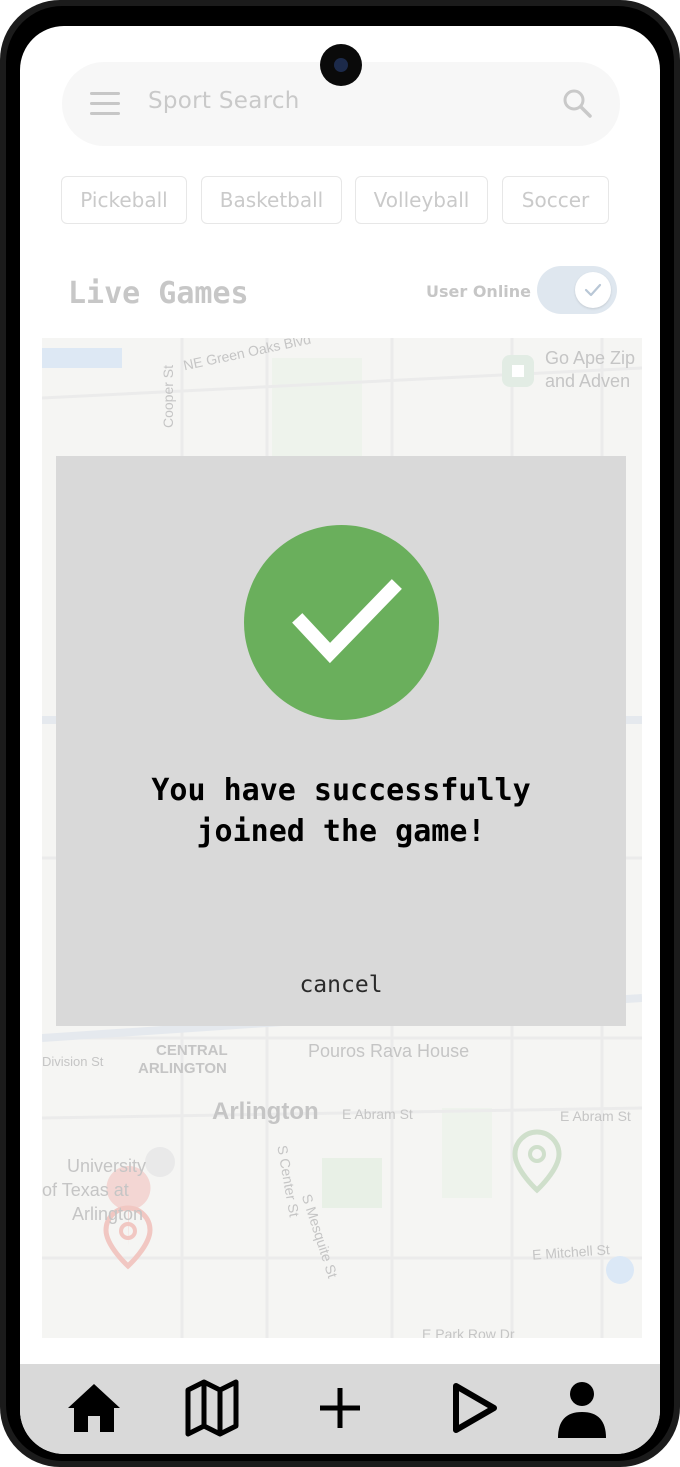 This screenshot has width=680, height=1467. I want to click on user-online-toggle, so click(577, 290).